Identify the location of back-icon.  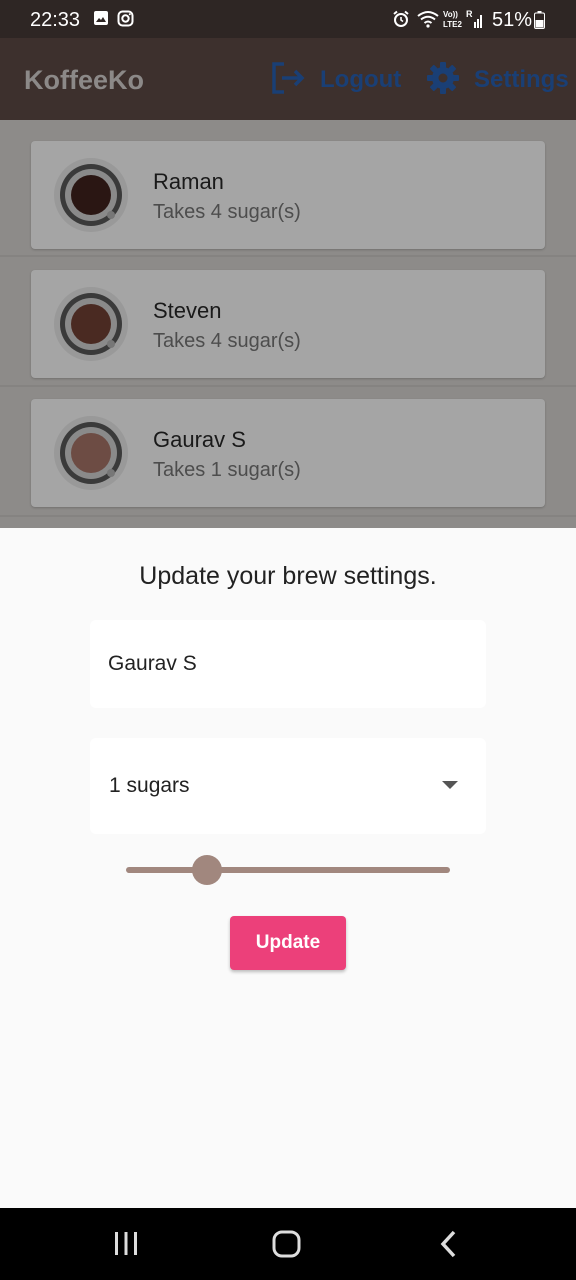
(449, 1246).